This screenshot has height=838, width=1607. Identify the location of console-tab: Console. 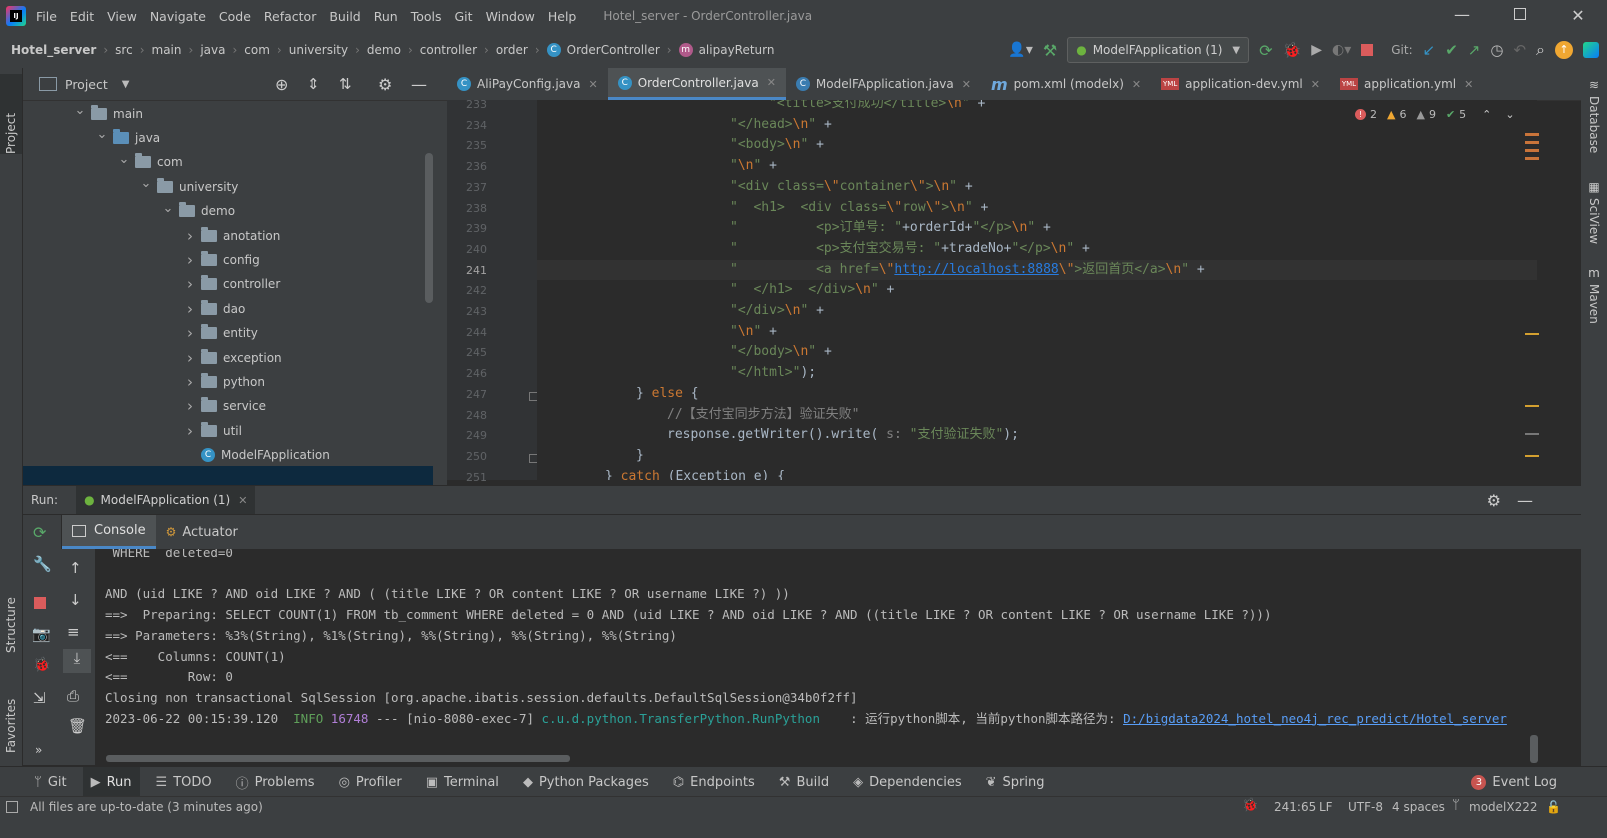
(109, 532).